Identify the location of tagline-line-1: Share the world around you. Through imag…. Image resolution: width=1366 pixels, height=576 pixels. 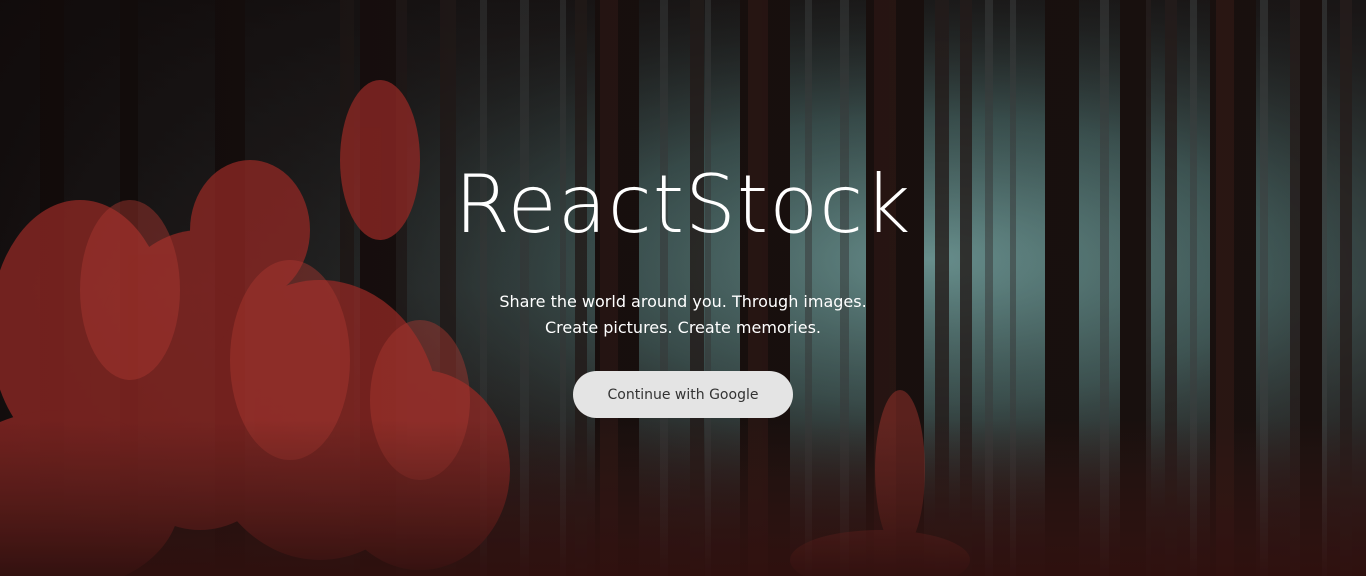
(683, 301).